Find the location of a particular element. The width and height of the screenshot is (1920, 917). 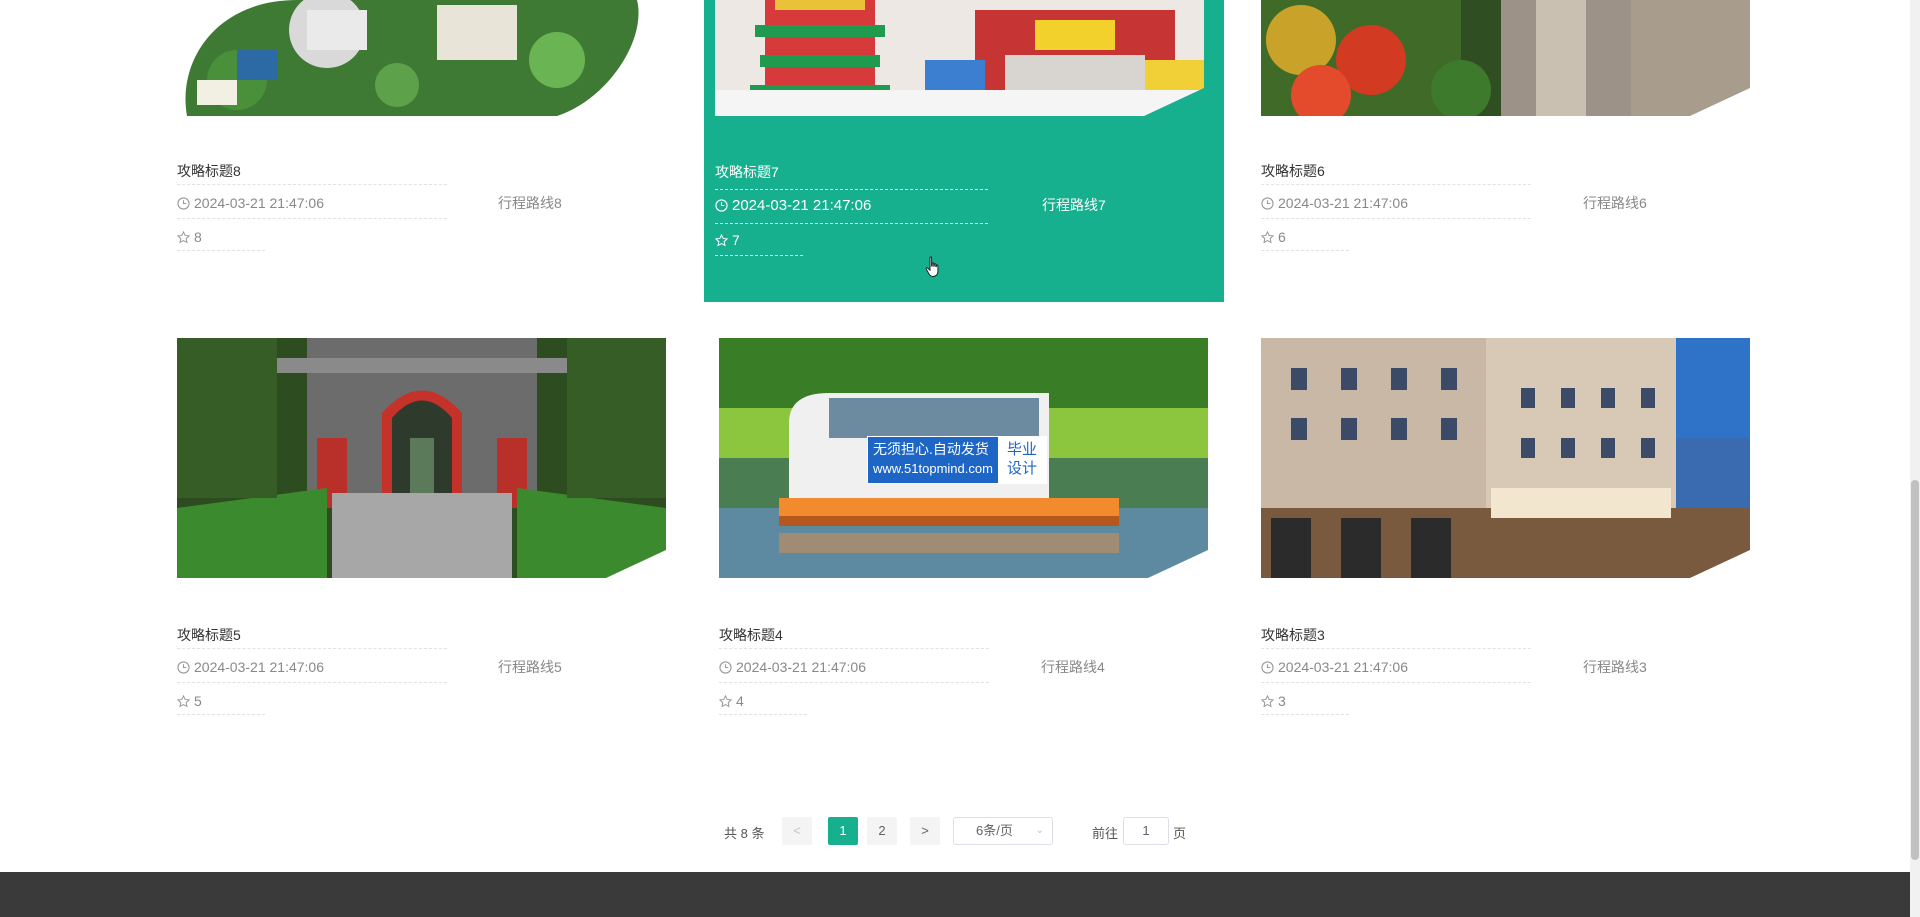

goto-page-input: 1 is located at coordinates (1146, 831).